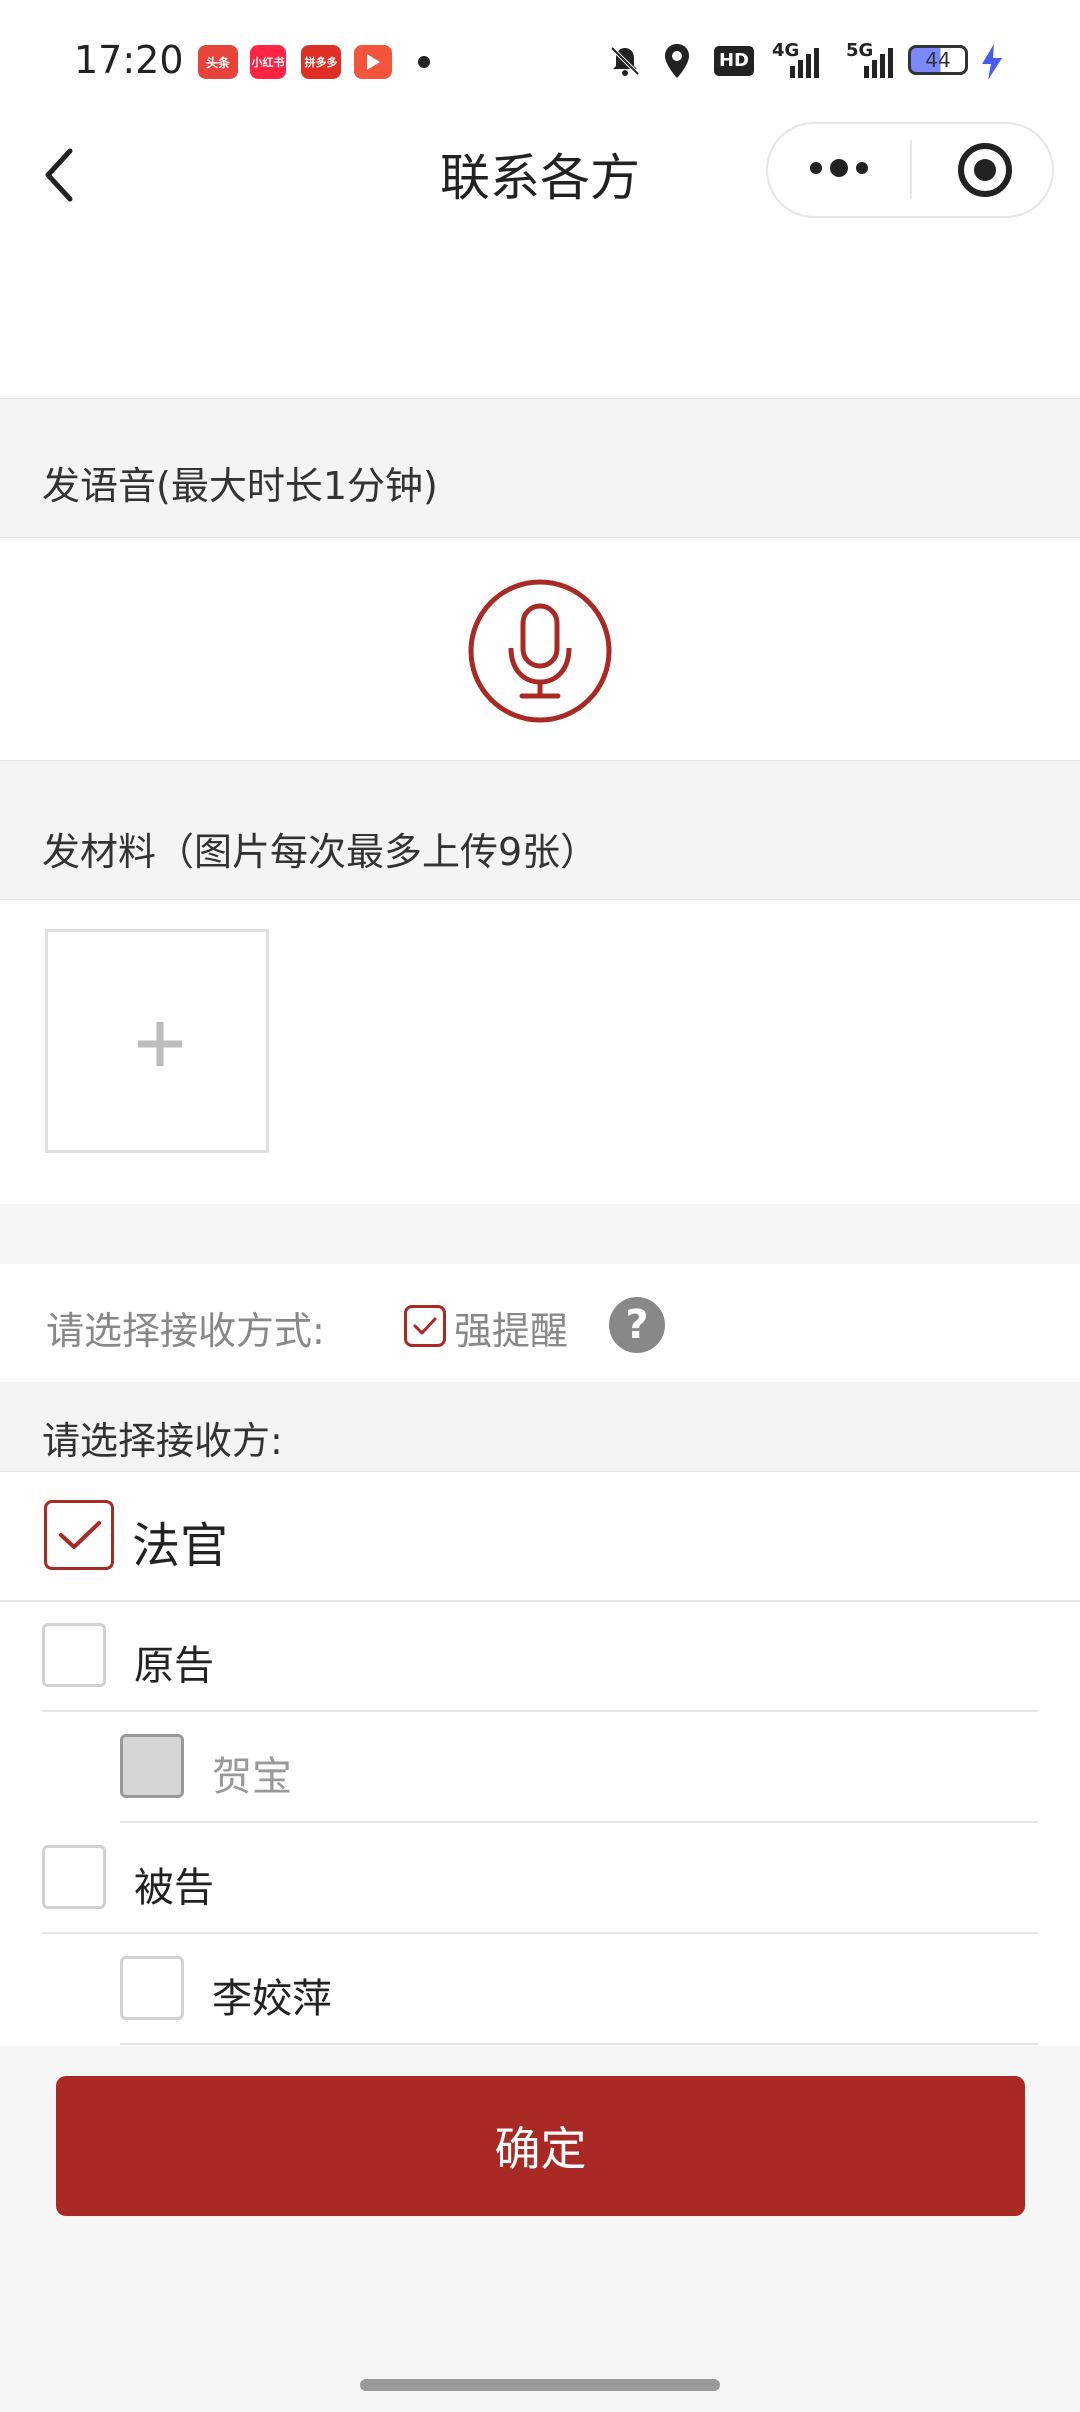  What do you see at coordinates (74, 1877) in the screenshot?
I see `defendant-checkbox` at bounding box center [74, 1877].